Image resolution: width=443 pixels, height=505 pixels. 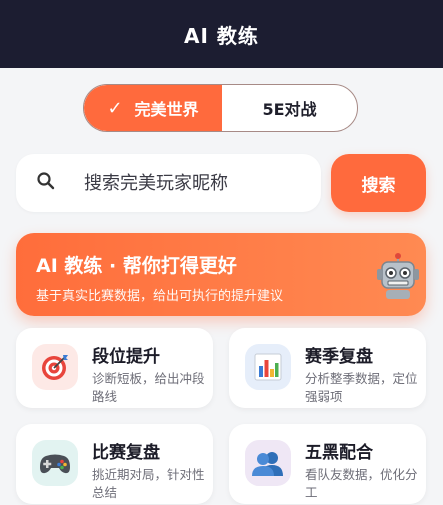 What do you see at coordinates (327, 368) in the screenshot?
I see `card-season-review: 赛季复盘 分析整季数据，定位强弱项` at bounding box center [327, 368].